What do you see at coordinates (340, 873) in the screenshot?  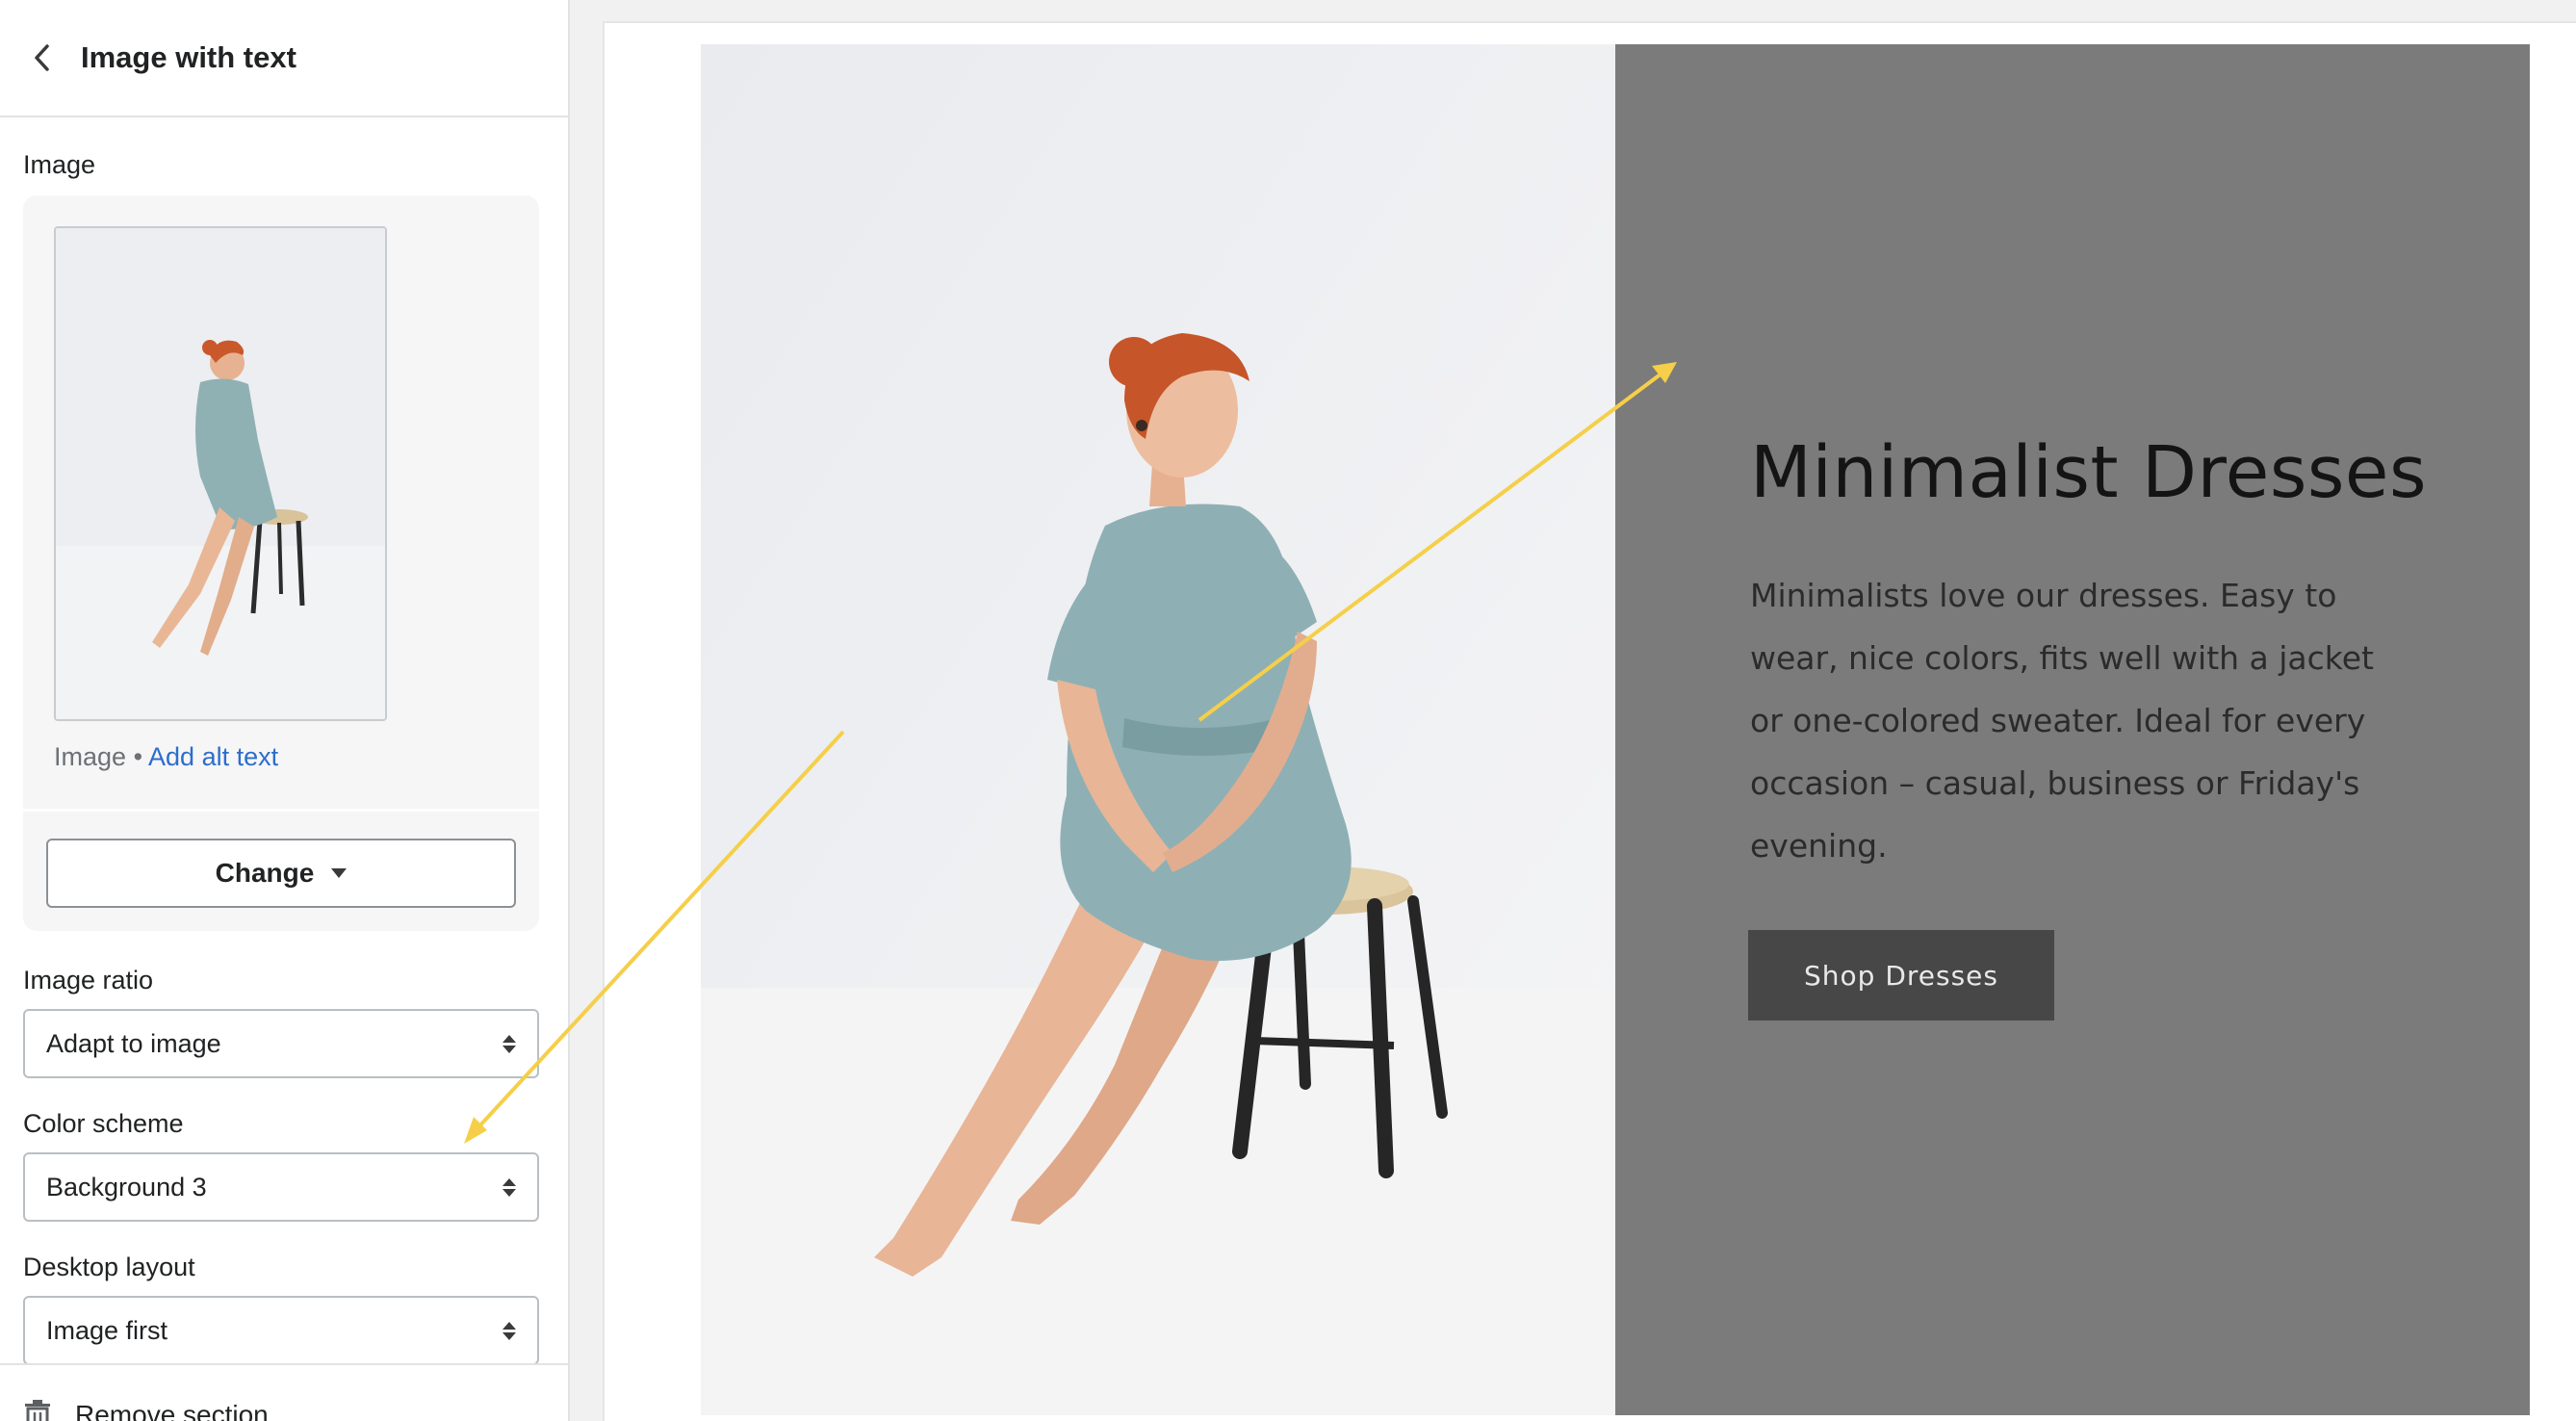 I see `caret-down-icon` at bounding box center [340, 873].